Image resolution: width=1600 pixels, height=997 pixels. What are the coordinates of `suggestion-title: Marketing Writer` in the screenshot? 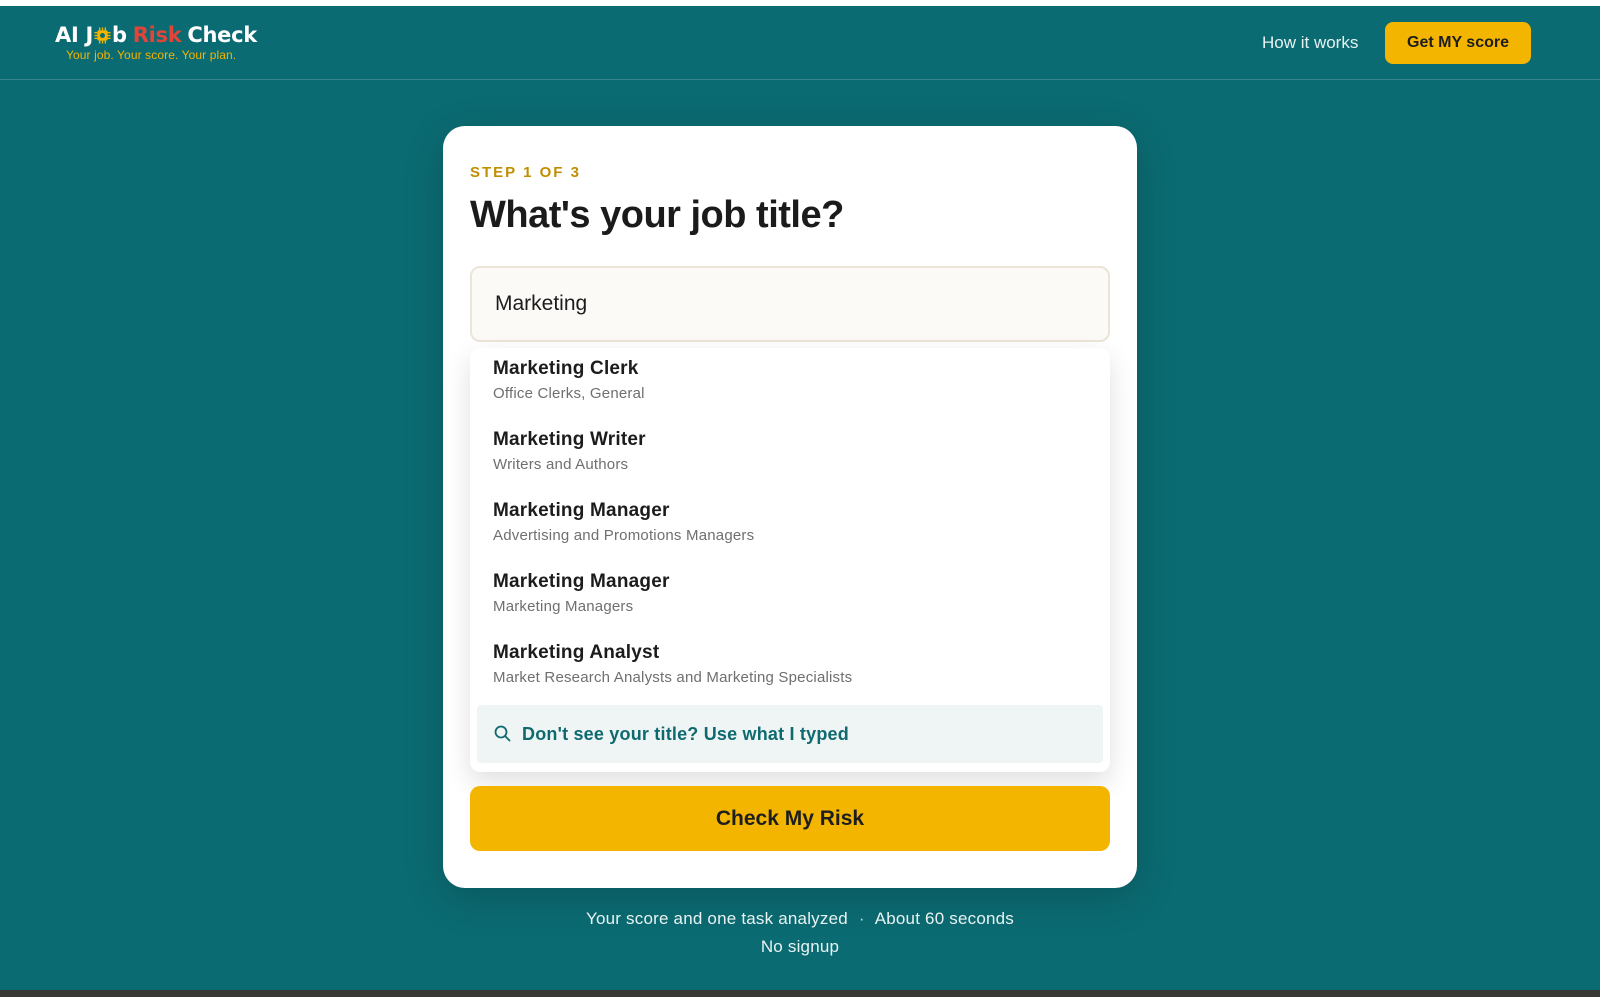 It's located at (569, 439).